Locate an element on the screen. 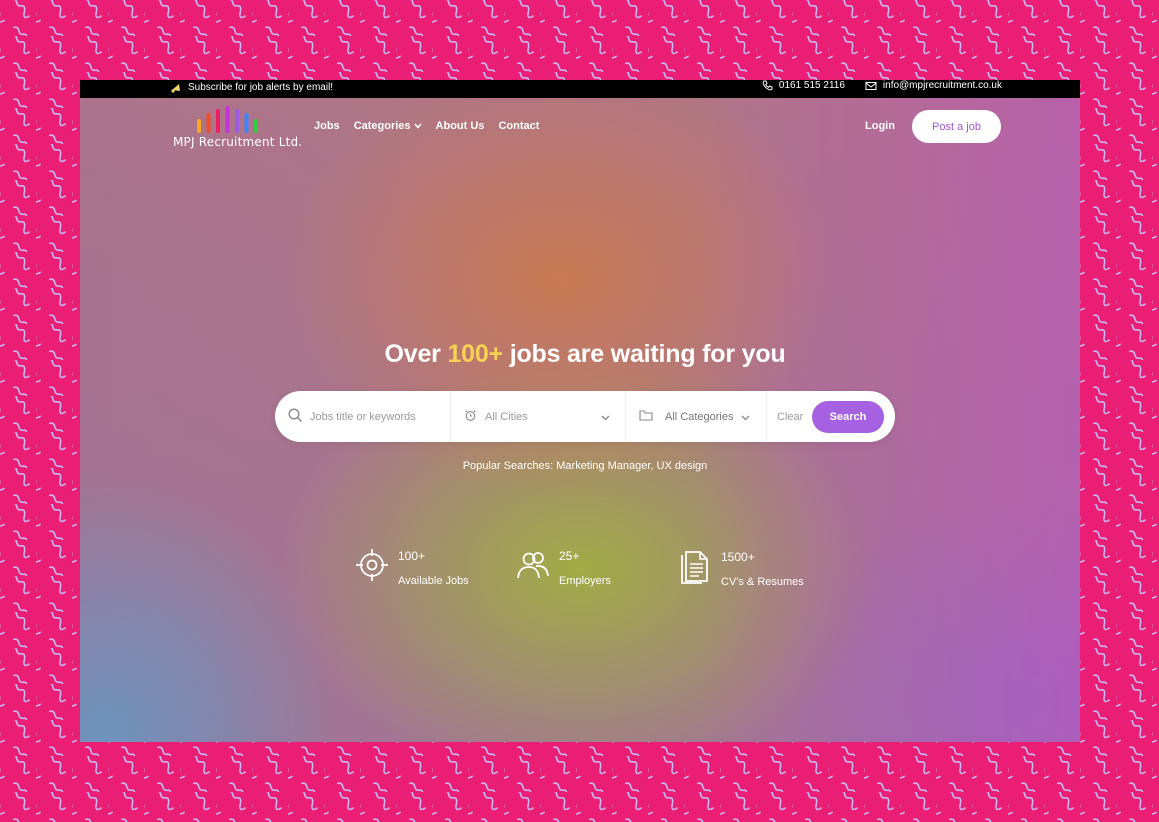  clear-button: Clear is located at coordinates (789, 416).